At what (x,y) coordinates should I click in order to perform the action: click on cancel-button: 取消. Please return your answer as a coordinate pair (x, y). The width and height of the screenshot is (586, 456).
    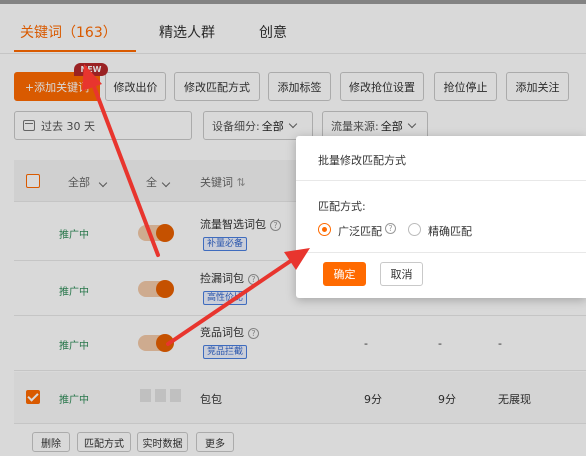
    Looking at the image, I should click on (401, 274).